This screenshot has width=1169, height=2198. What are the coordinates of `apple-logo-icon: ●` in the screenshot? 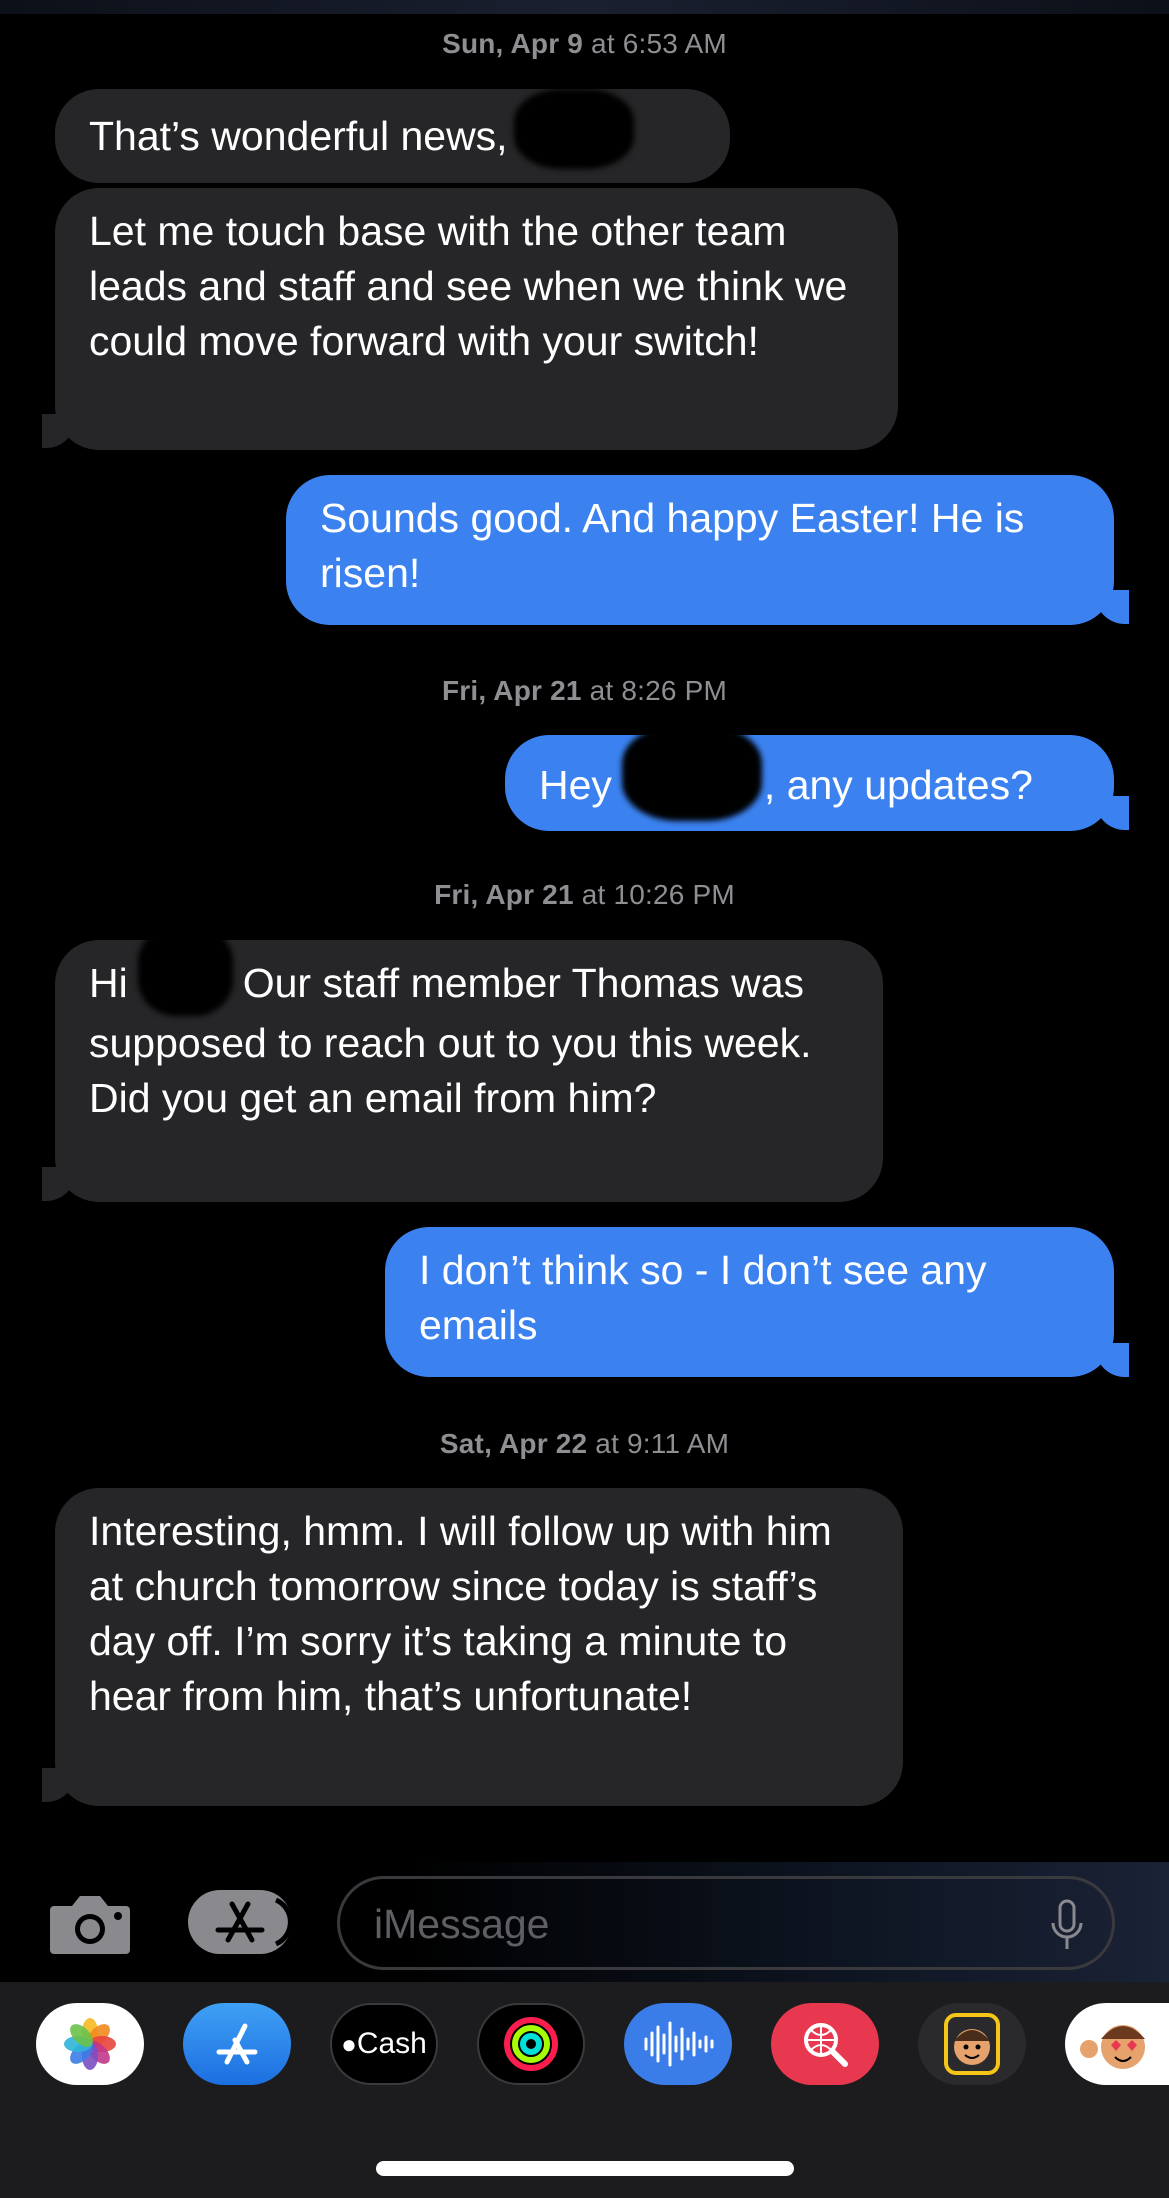 It's located at (349, 2043).